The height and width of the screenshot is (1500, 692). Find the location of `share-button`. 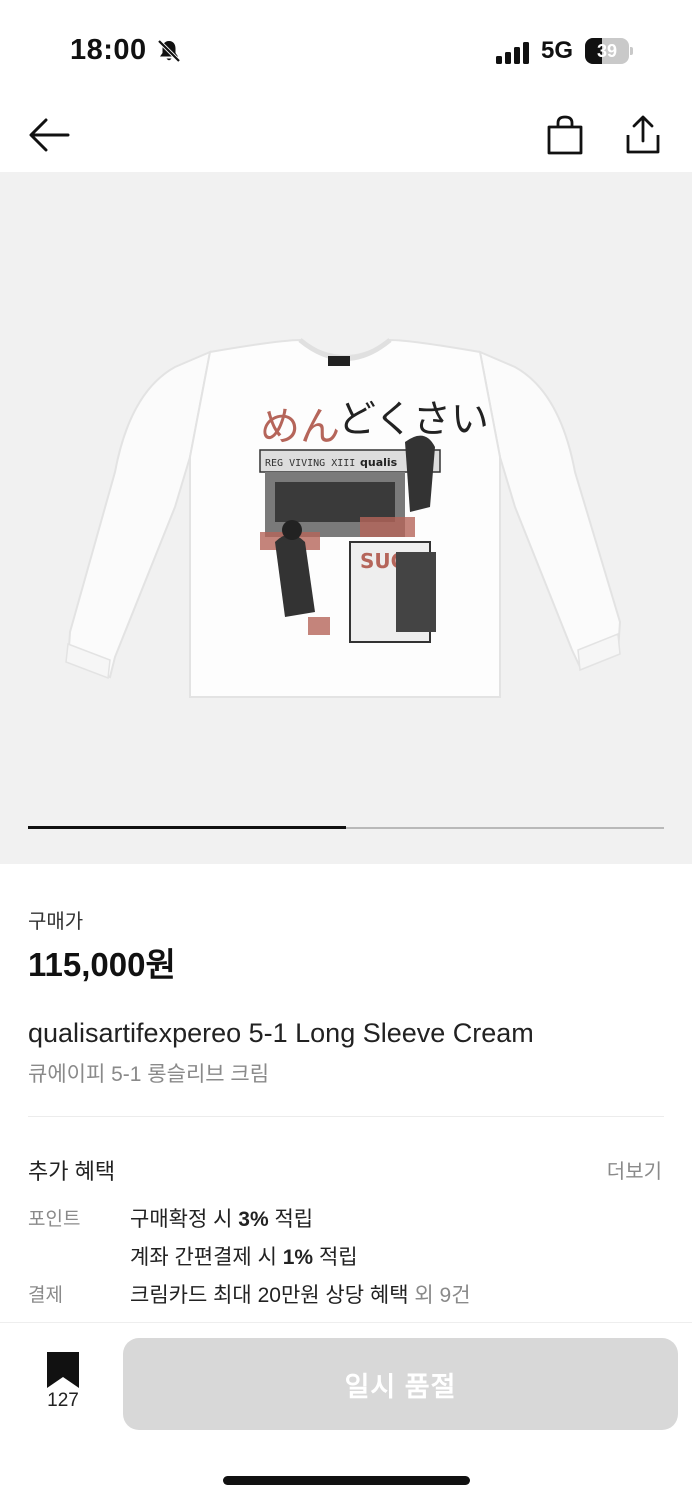

share-button is located at coordinates (643, 135).